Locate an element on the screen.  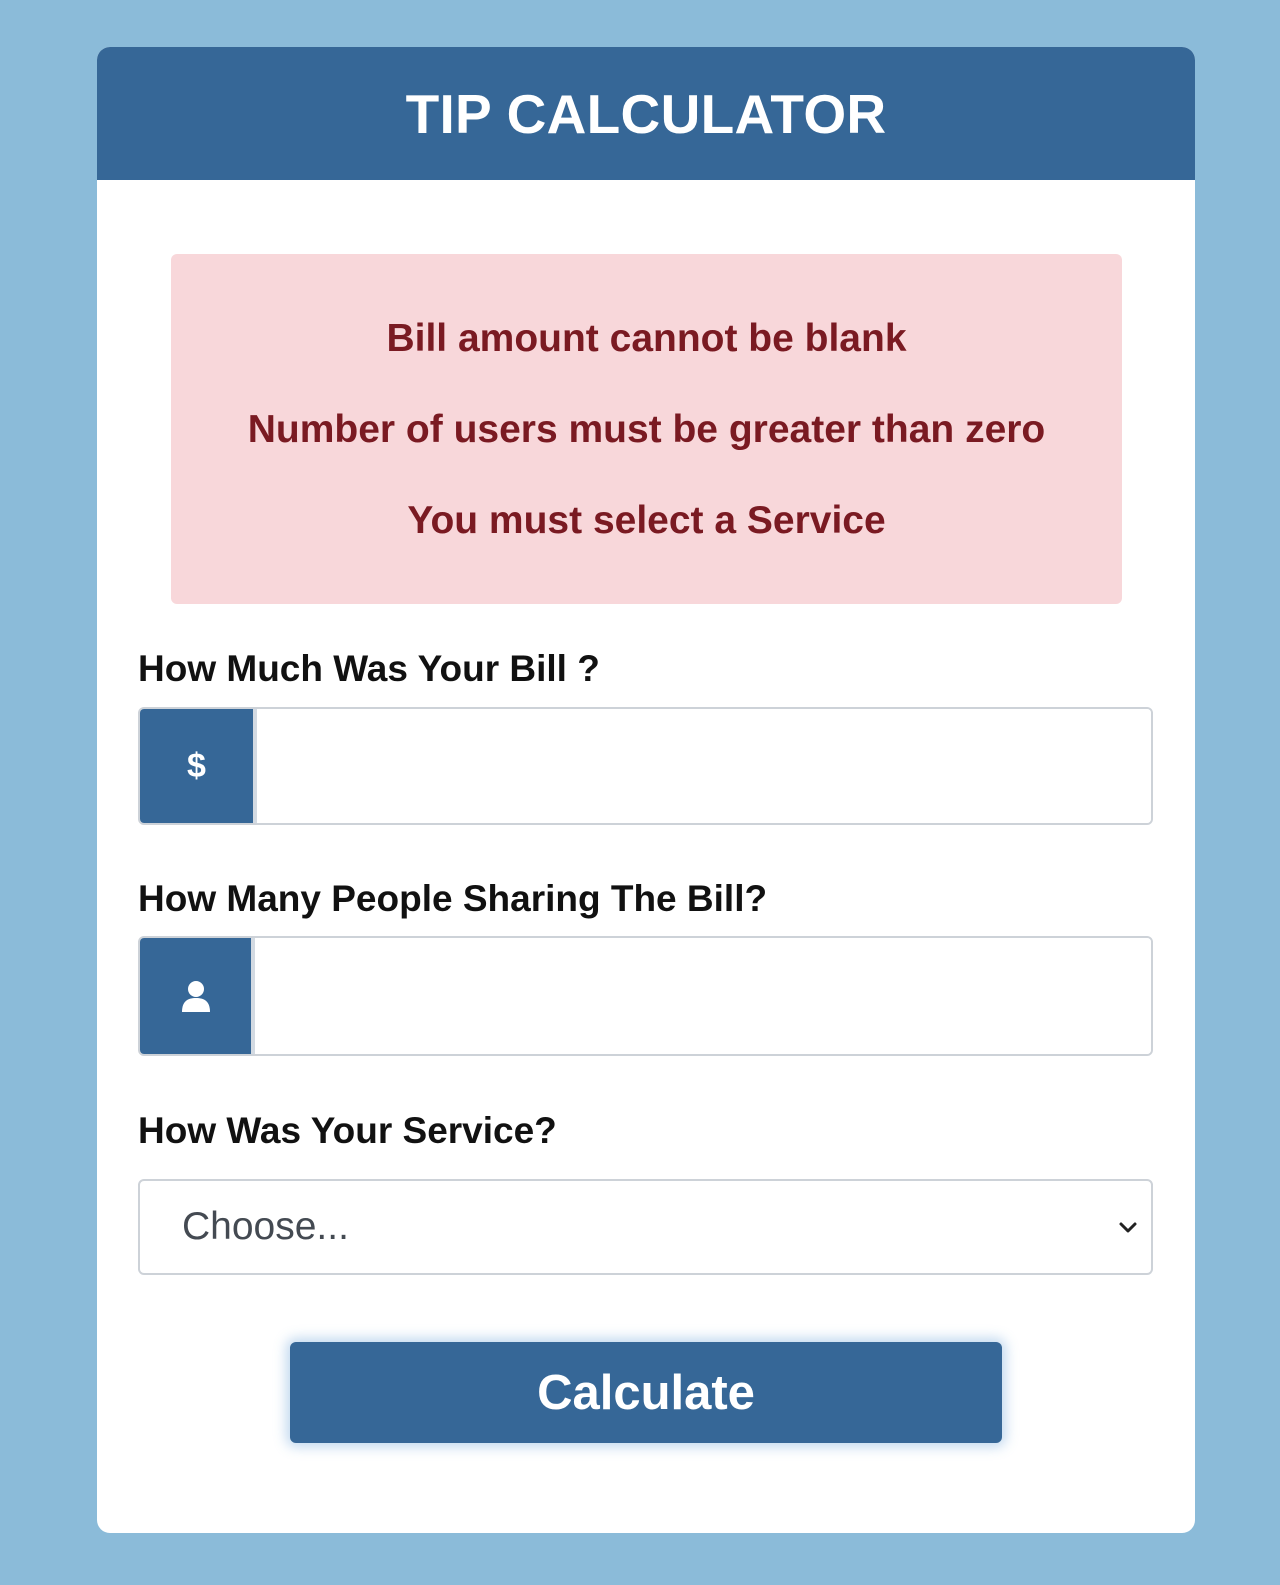
bill-input-group: $ is located at coordinates (645, 766).